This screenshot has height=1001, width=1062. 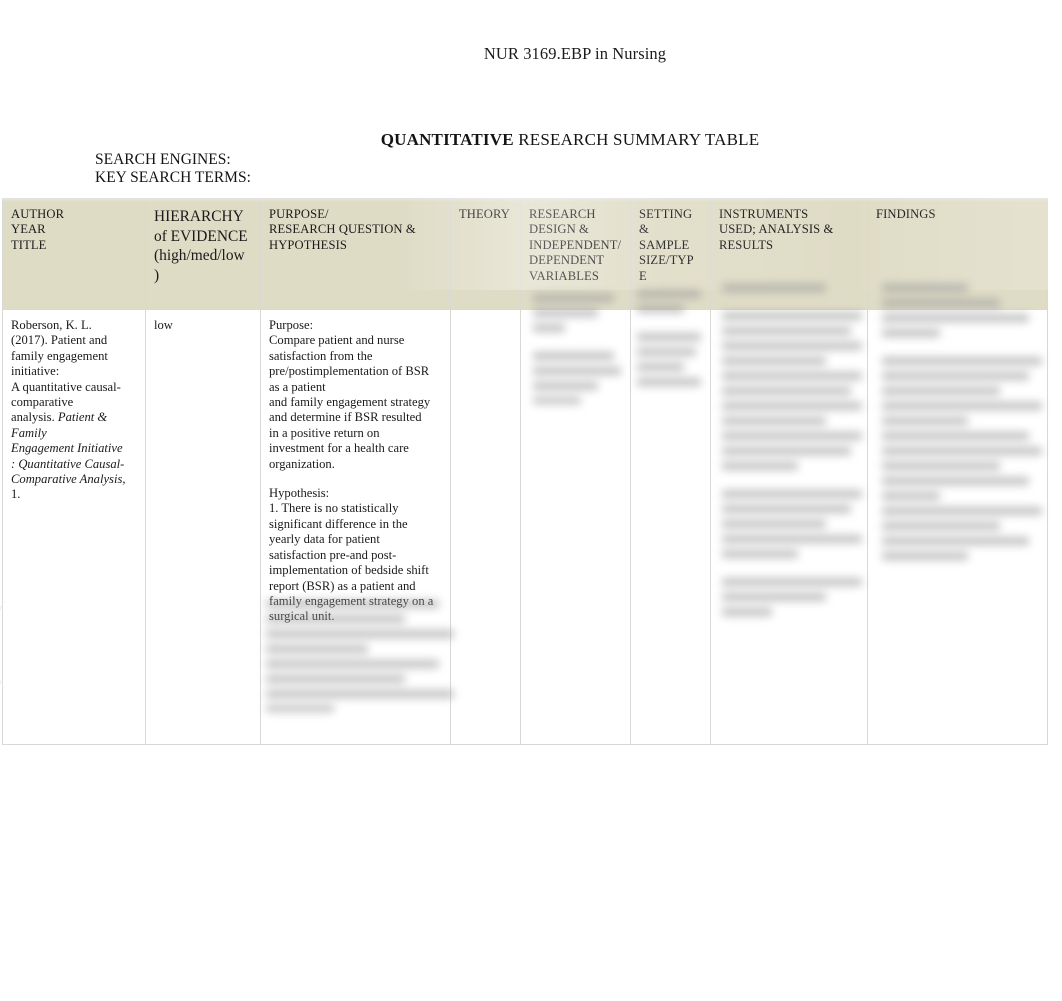 What do you see at coordinates (74, 254) in the screenshot?
I see `column-header-author-year-title: AUTHOR YEAR TITLE` at bounding box center [74, 254].